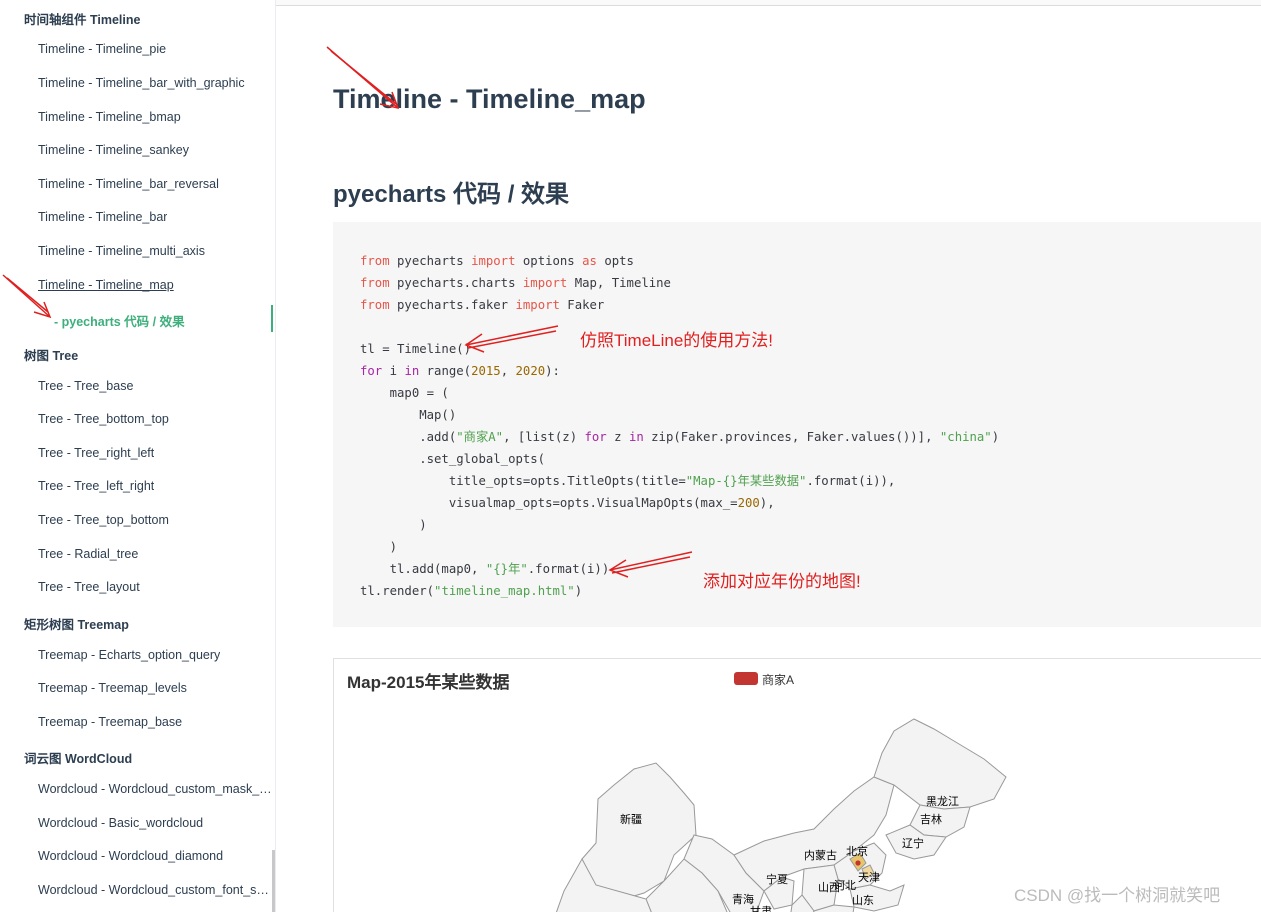  I want to click on label-ningxia: 宁夏, so click(777, 879).